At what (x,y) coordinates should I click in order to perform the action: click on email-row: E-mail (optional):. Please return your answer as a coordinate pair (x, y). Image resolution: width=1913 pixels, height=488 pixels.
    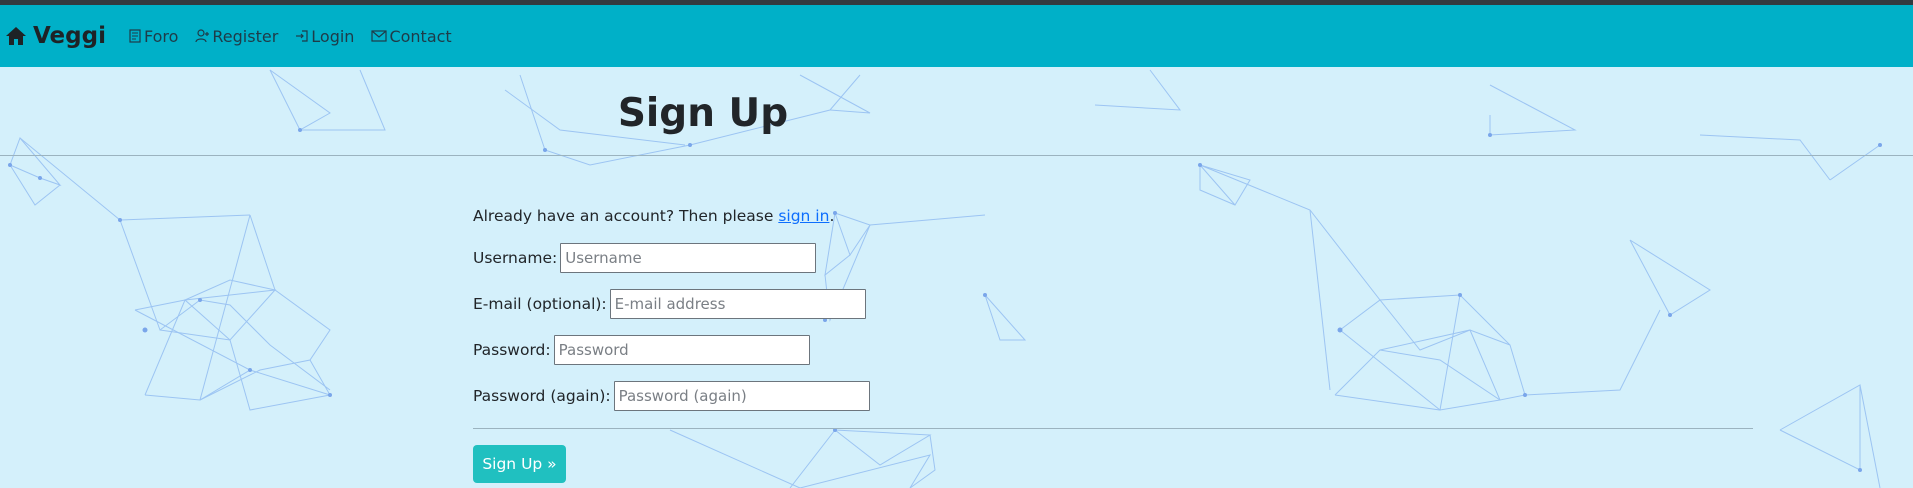
    Looking at the image, I should click on (669, 304).